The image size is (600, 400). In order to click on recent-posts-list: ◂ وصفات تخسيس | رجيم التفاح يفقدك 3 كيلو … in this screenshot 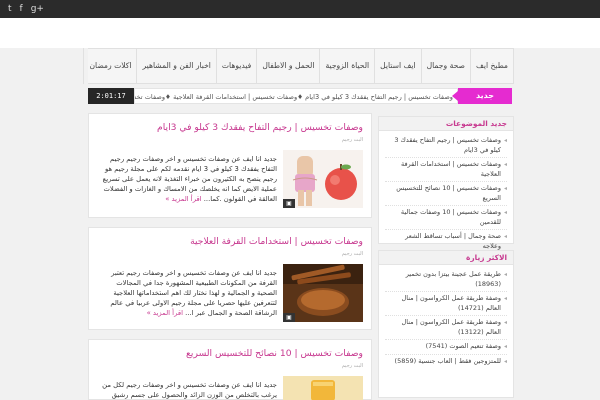, I will do `click(446, 193)`.